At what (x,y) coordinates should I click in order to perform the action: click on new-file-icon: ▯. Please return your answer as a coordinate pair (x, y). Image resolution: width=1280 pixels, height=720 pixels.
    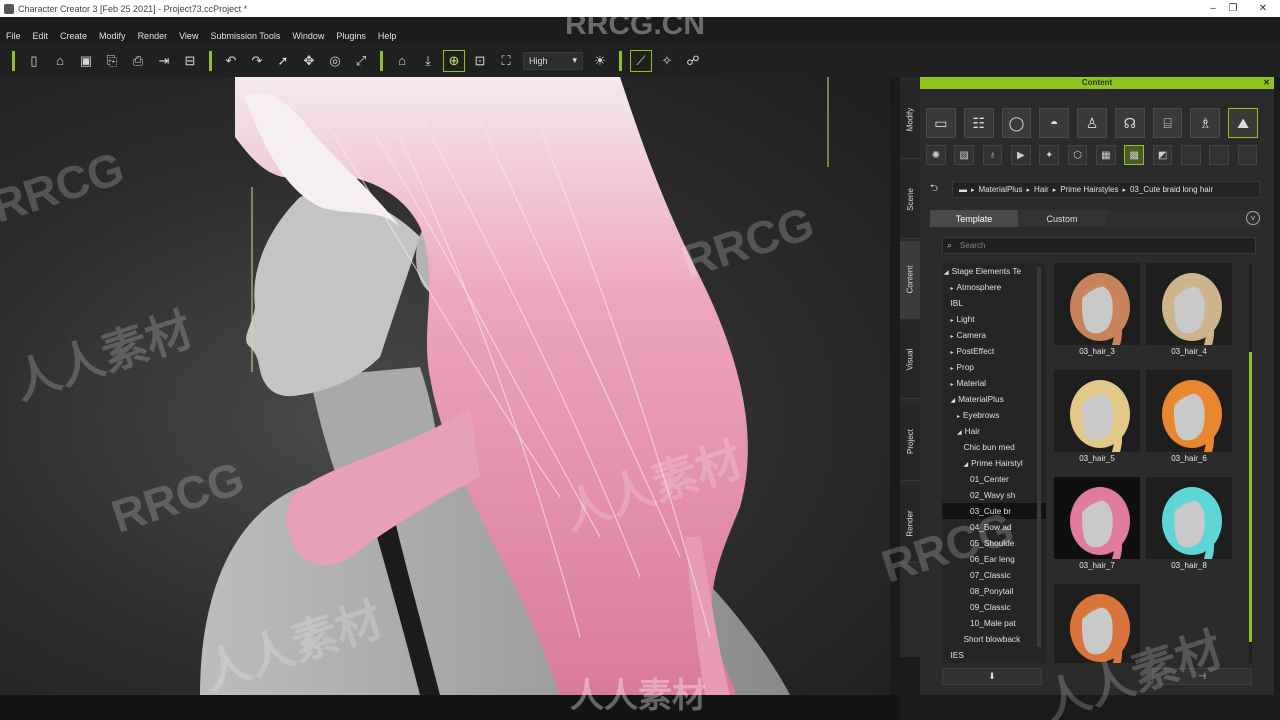
    Looking at the image, I should click on (34, 61).